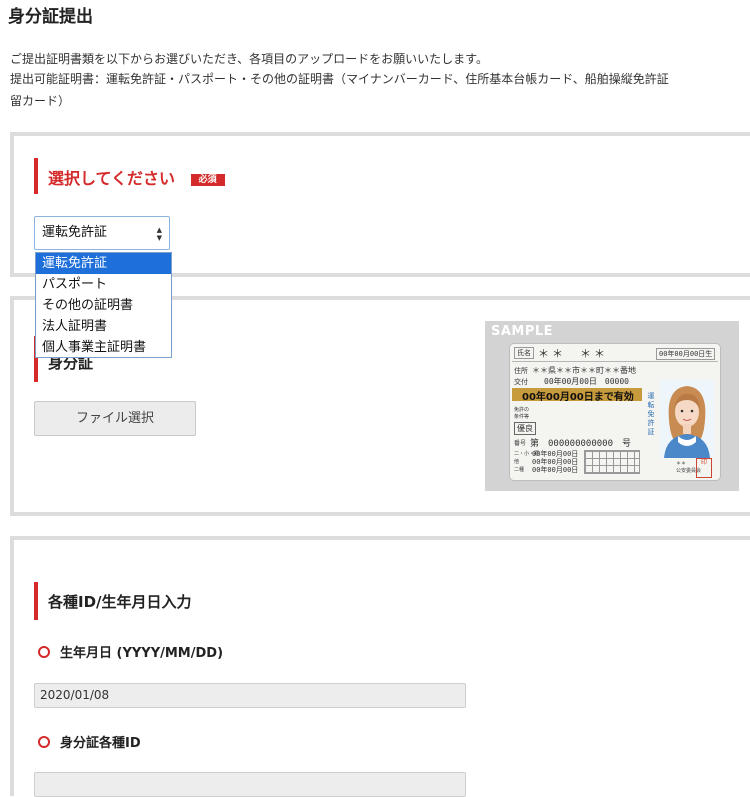 The image size is (750, 797). What do you see at coordinates (112, 178) in the screenshot?
I see `select-section-title-text: 選択してください` at bounding box center [112, 178].